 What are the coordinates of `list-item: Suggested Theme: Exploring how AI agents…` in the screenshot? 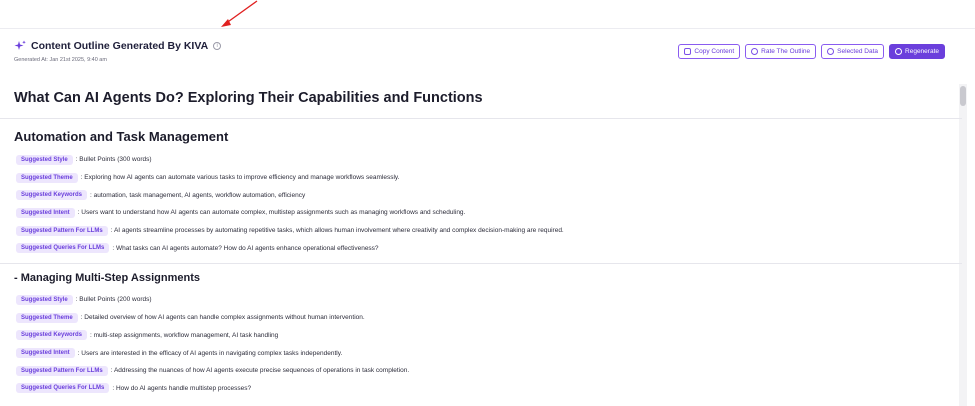 It's located at (479, 178).